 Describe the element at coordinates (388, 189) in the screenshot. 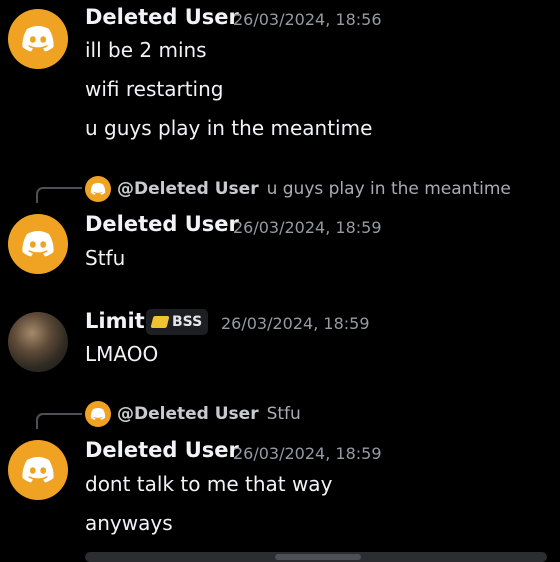

I see `reply-text: u guys play in the meantime` at that location.